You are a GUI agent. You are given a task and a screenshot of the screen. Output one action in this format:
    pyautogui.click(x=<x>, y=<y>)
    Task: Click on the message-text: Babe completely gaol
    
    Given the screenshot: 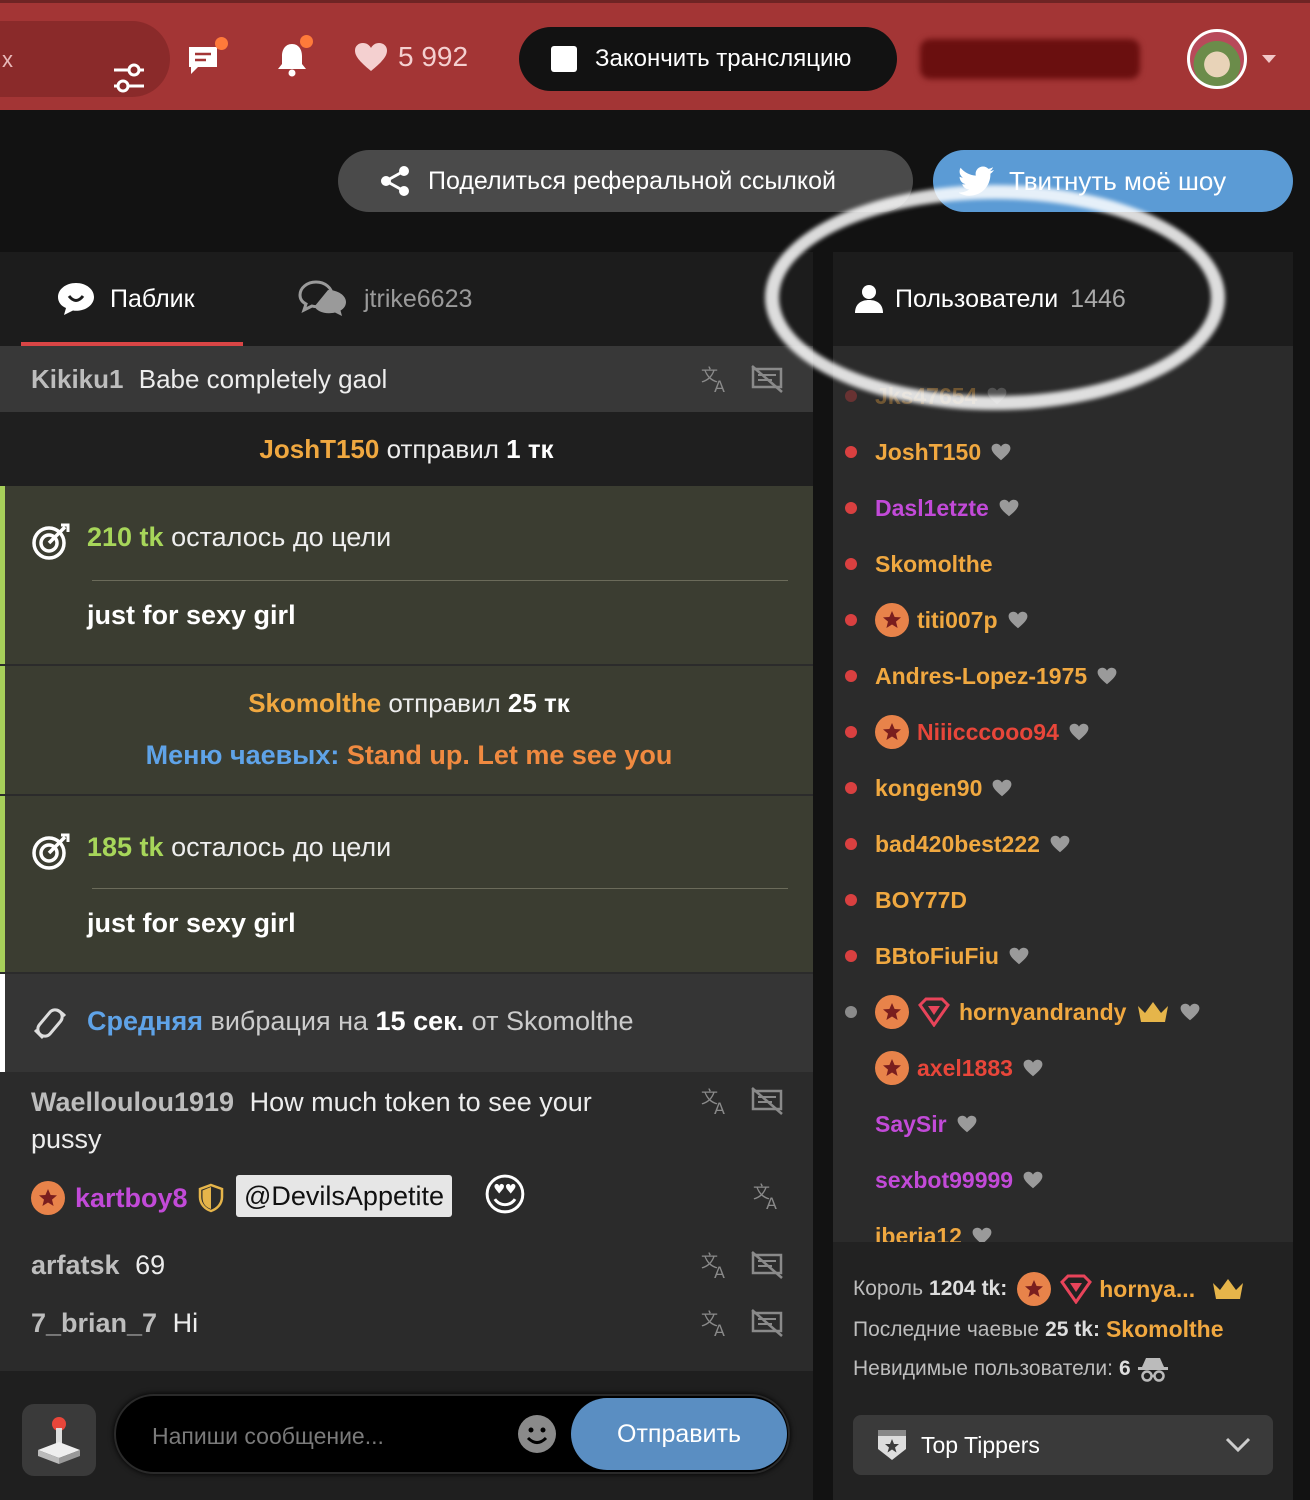 What is the action you would take?
    pyautogui.click(x=263, y=379)
    